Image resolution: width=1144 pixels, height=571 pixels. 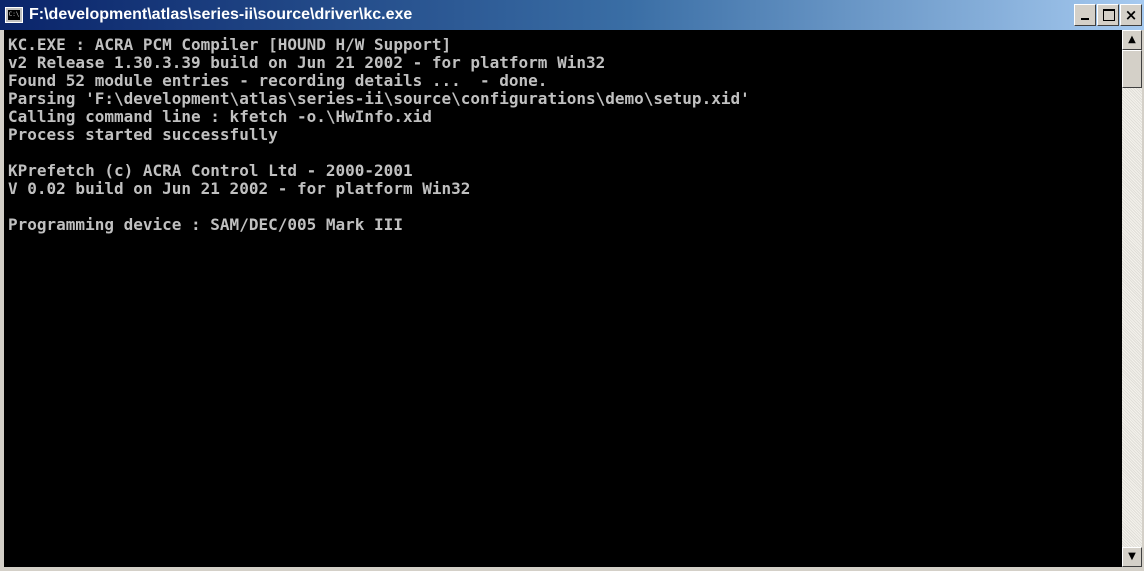 I want to click on window-frame-bottom, so click(x=572, y=569).